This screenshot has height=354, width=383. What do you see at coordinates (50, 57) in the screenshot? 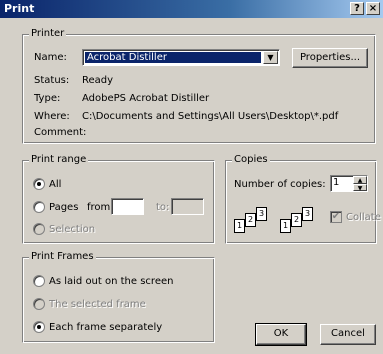
I see `name-label: Name:` at bounding box center [50, 57].